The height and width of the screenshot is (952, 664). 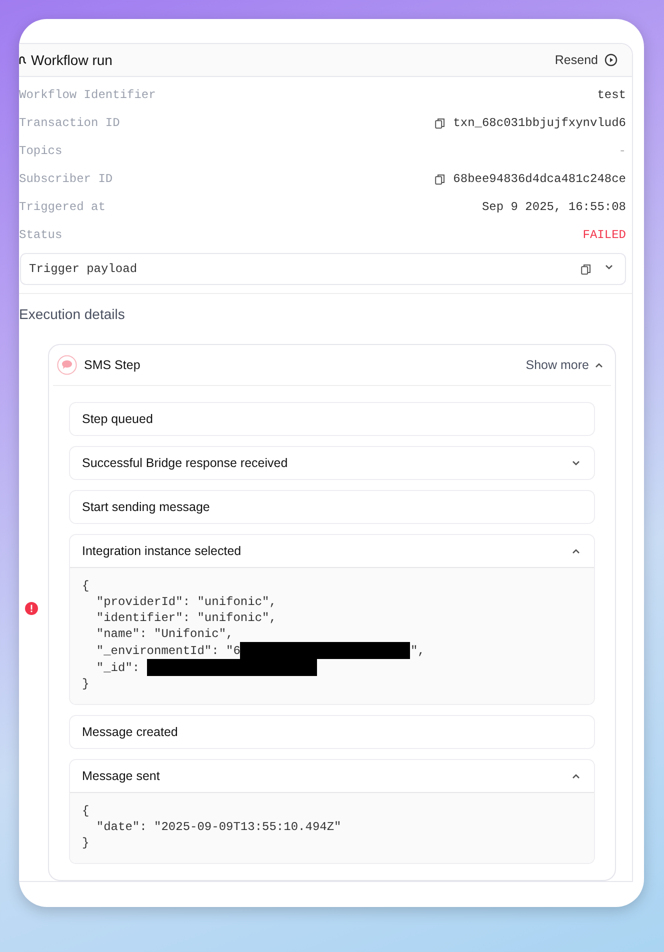 I want to click on field-value: 68bee94836d4dca481c248ce, so click(x=539, y=179).